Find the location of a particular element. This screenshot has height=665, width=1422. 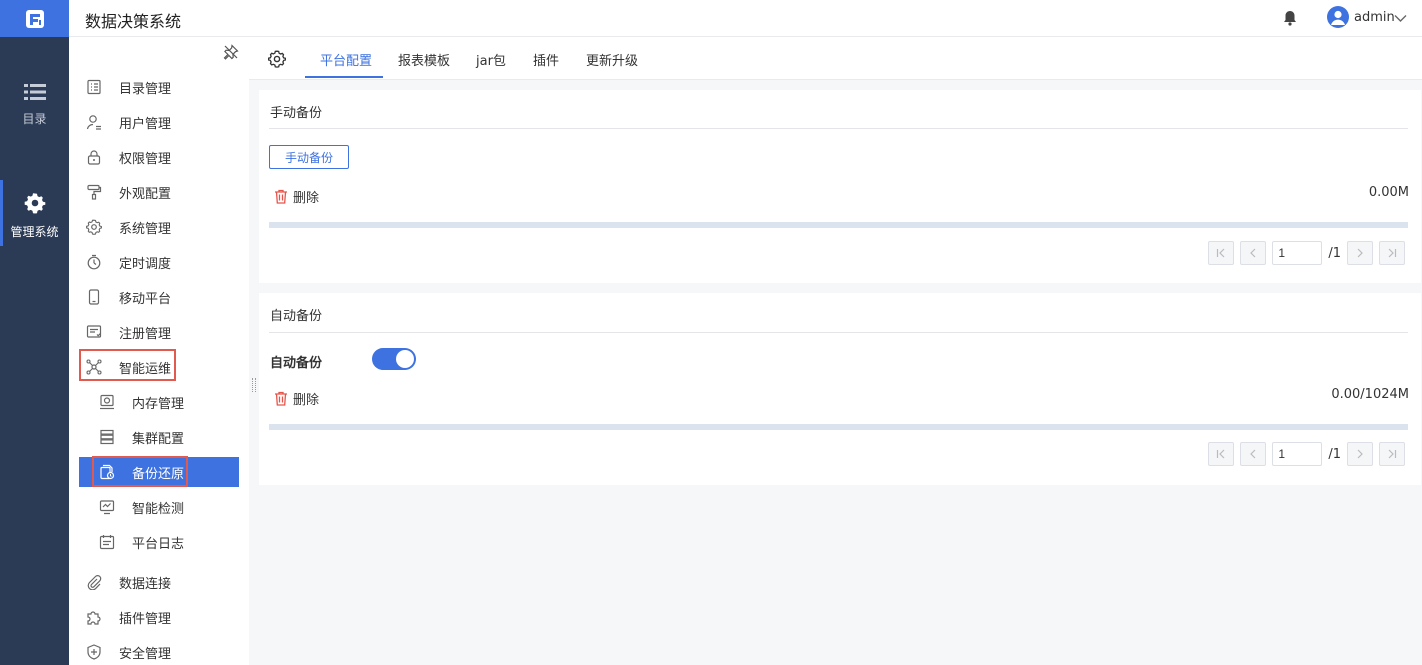

sidebar-item-memory: 内存管理 is located at coordinates (159, 402).